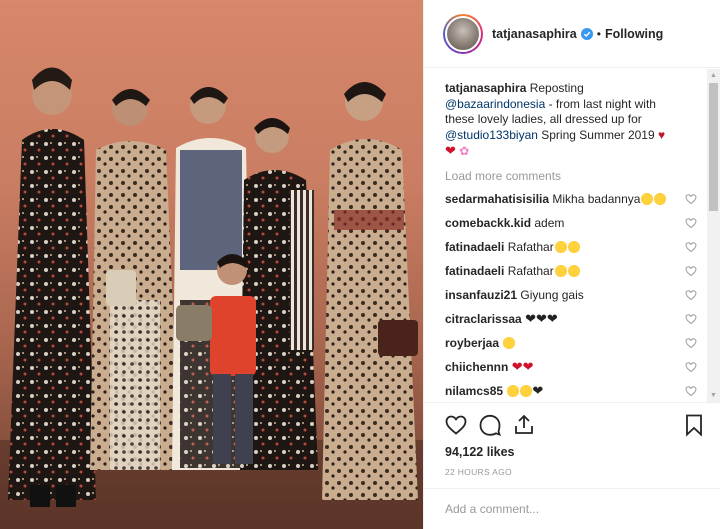  Describe the element at coordinates (481, 295) in the screenshot. I see `comment-username: insanfauzi21` at that location.